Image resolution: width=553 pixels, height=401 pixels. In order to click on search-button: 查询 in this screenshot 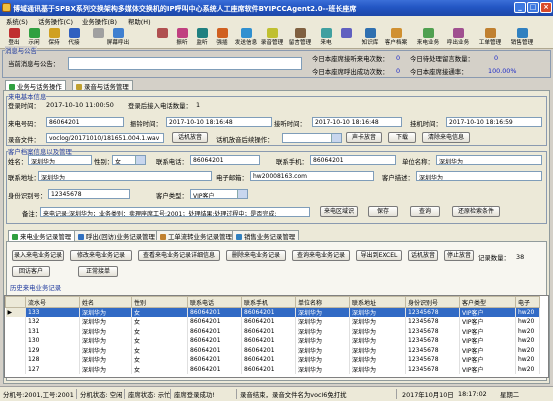, I will do `click(425, 211)`.